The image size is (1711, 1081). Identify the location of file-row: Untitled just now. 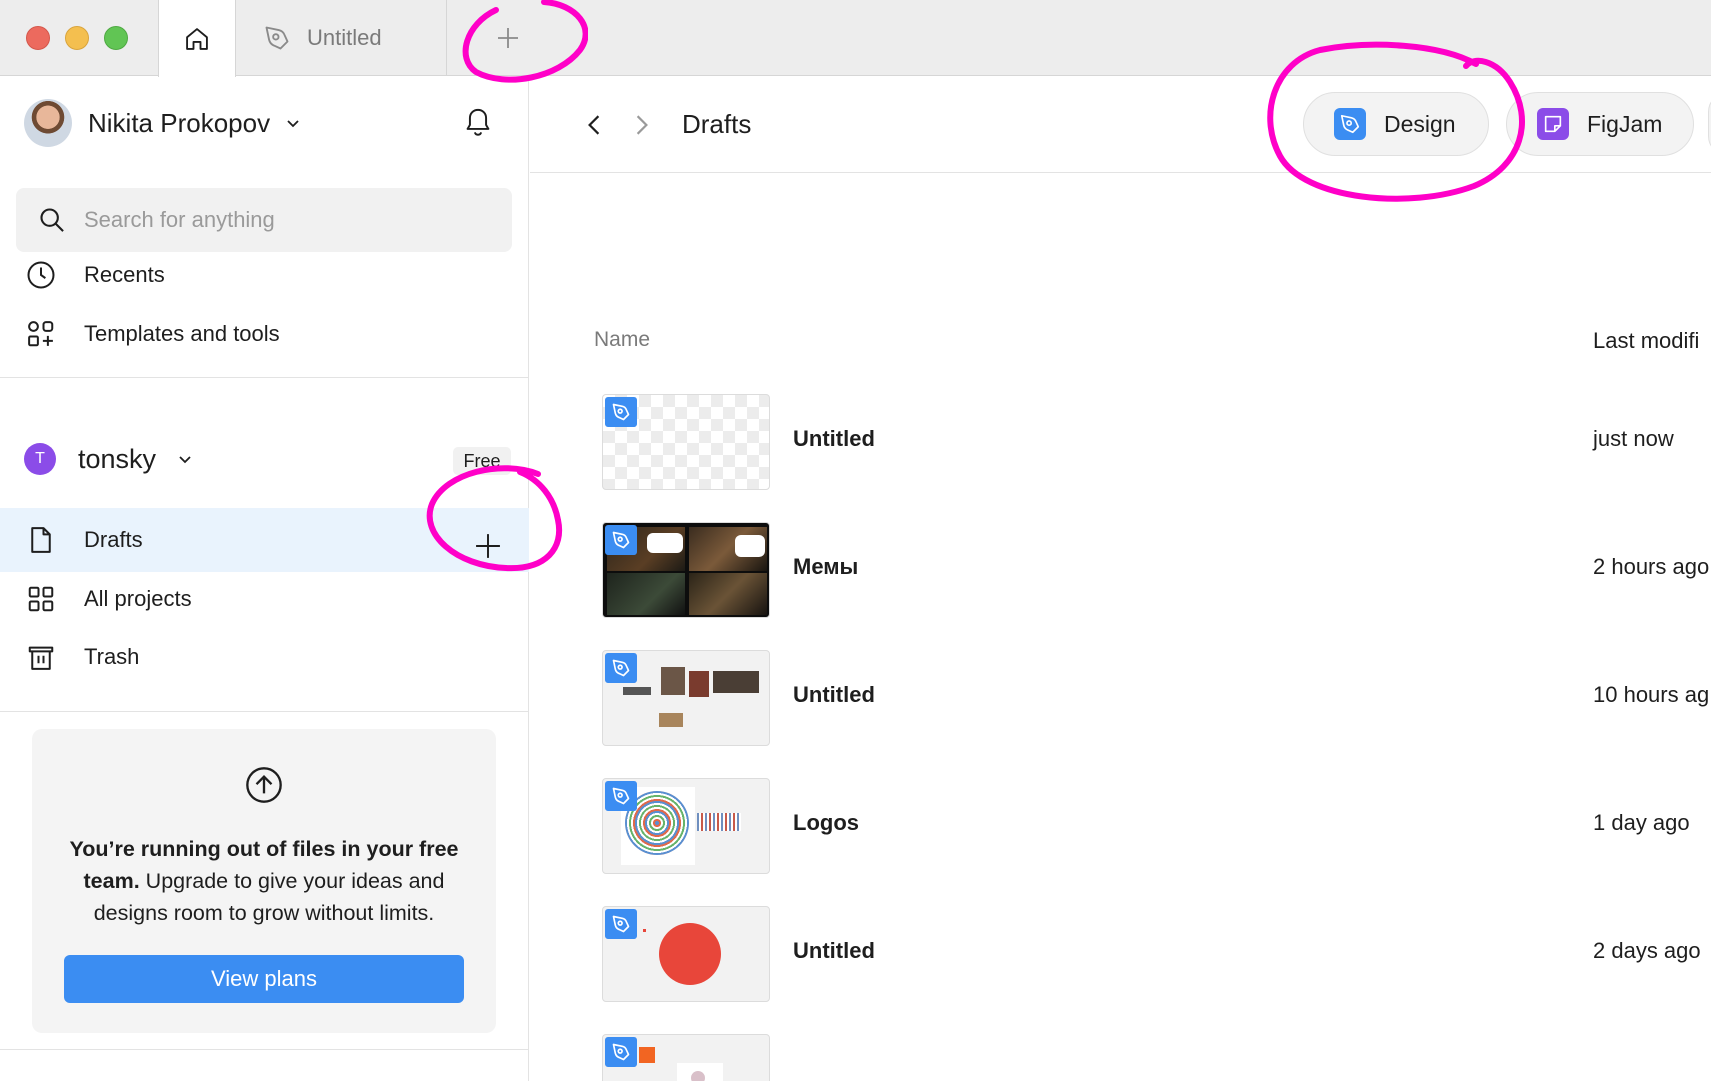
(1120, 445).